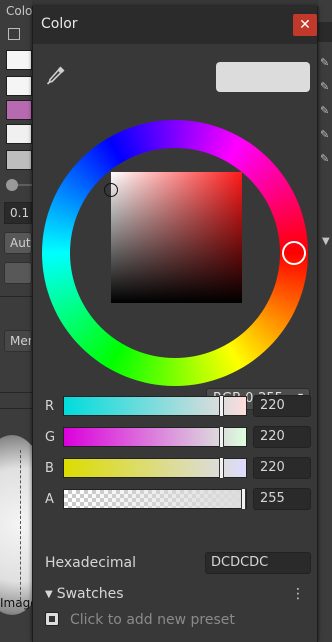 Image resolution: width=332 pixels, height=642 pixels. I want to click on swatches-foldout: ▼ Swatches, so click(84, 594).